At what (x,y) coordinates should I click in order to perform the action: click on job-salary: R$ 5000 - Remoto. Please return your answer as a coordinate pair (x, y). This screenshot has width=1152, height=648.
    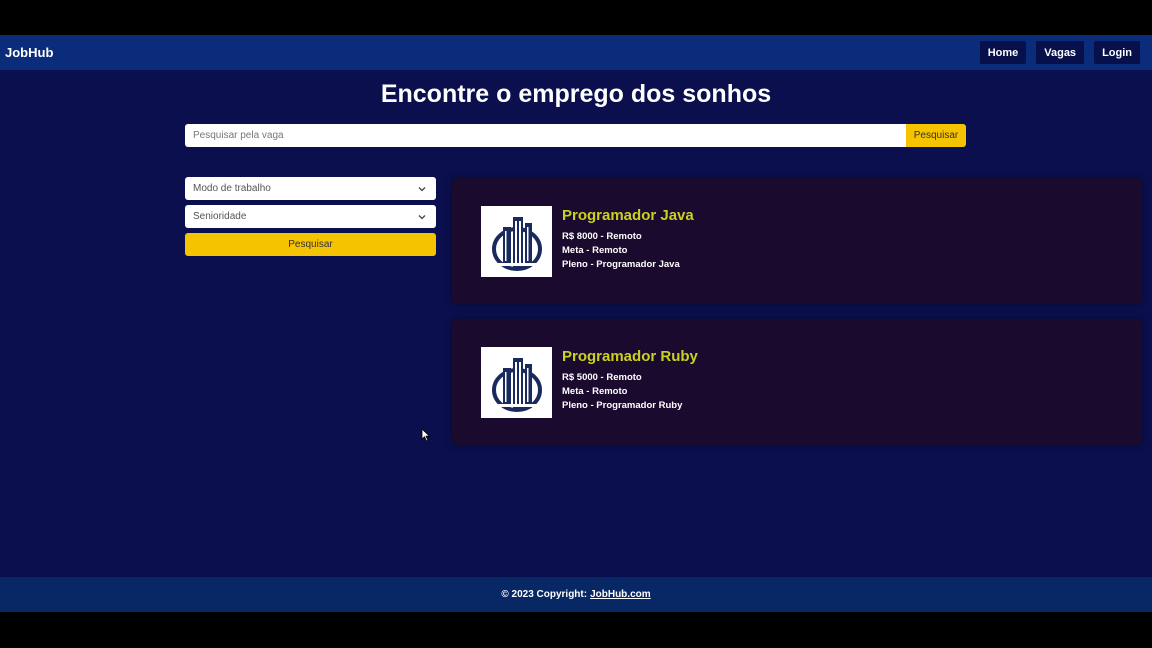
    Looking at the image, I should click on (602, 377).